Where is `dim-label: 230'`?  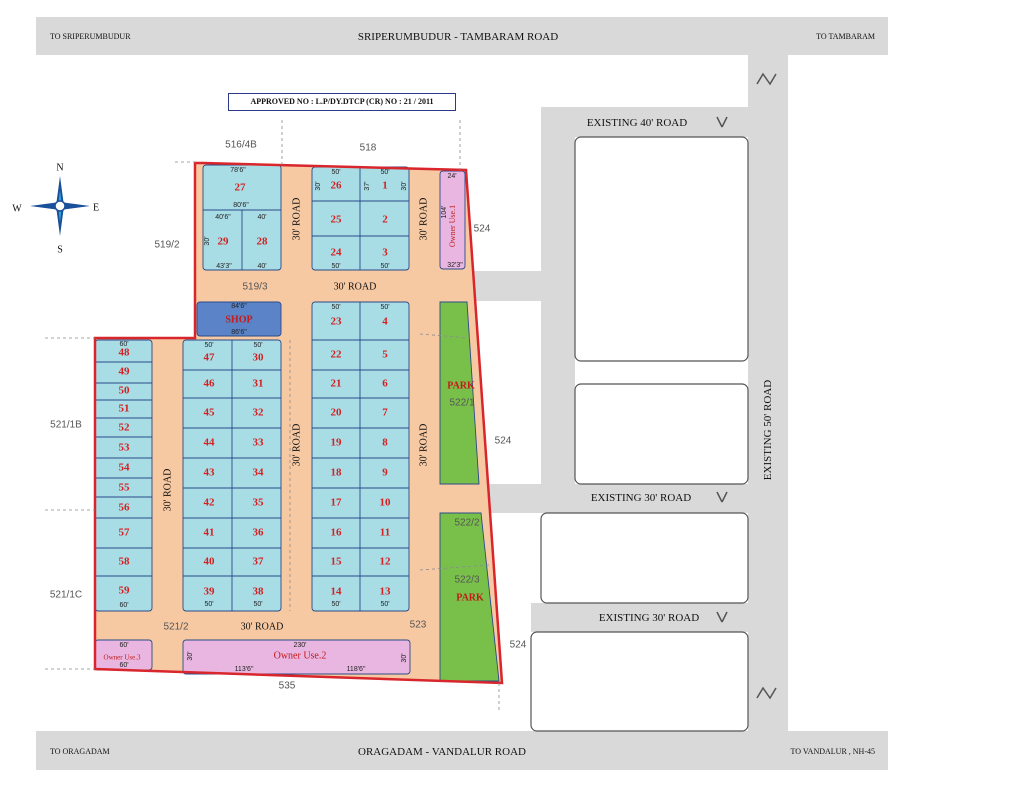 dim-label: 230' is located at coordinates (299, 645).